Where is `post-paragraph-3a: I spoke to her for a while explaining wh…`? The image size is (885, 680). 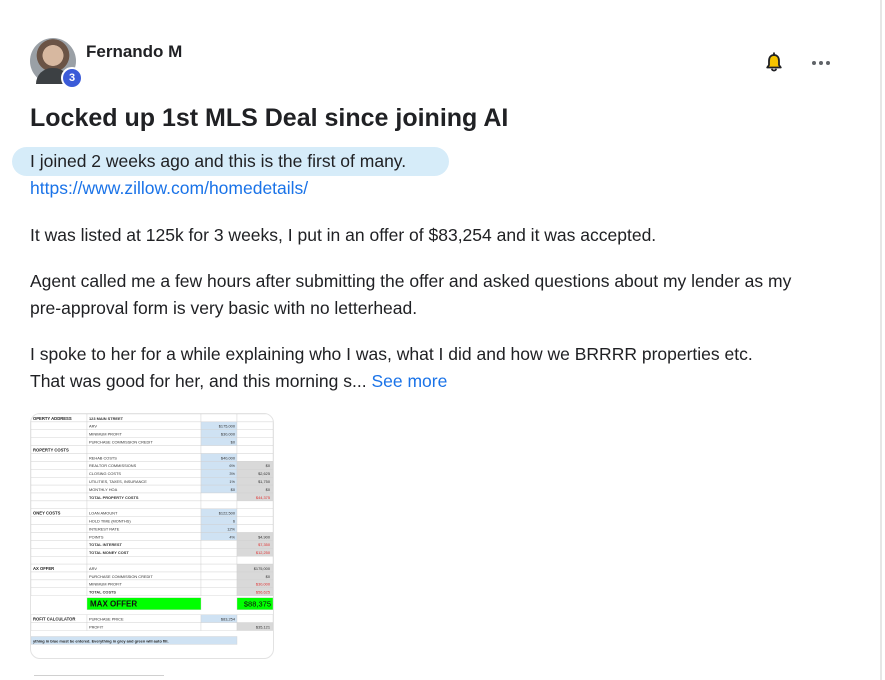
post-paragraph-3a: I spoke to her for a while explaining wh… is located at coordinates (391, 354).